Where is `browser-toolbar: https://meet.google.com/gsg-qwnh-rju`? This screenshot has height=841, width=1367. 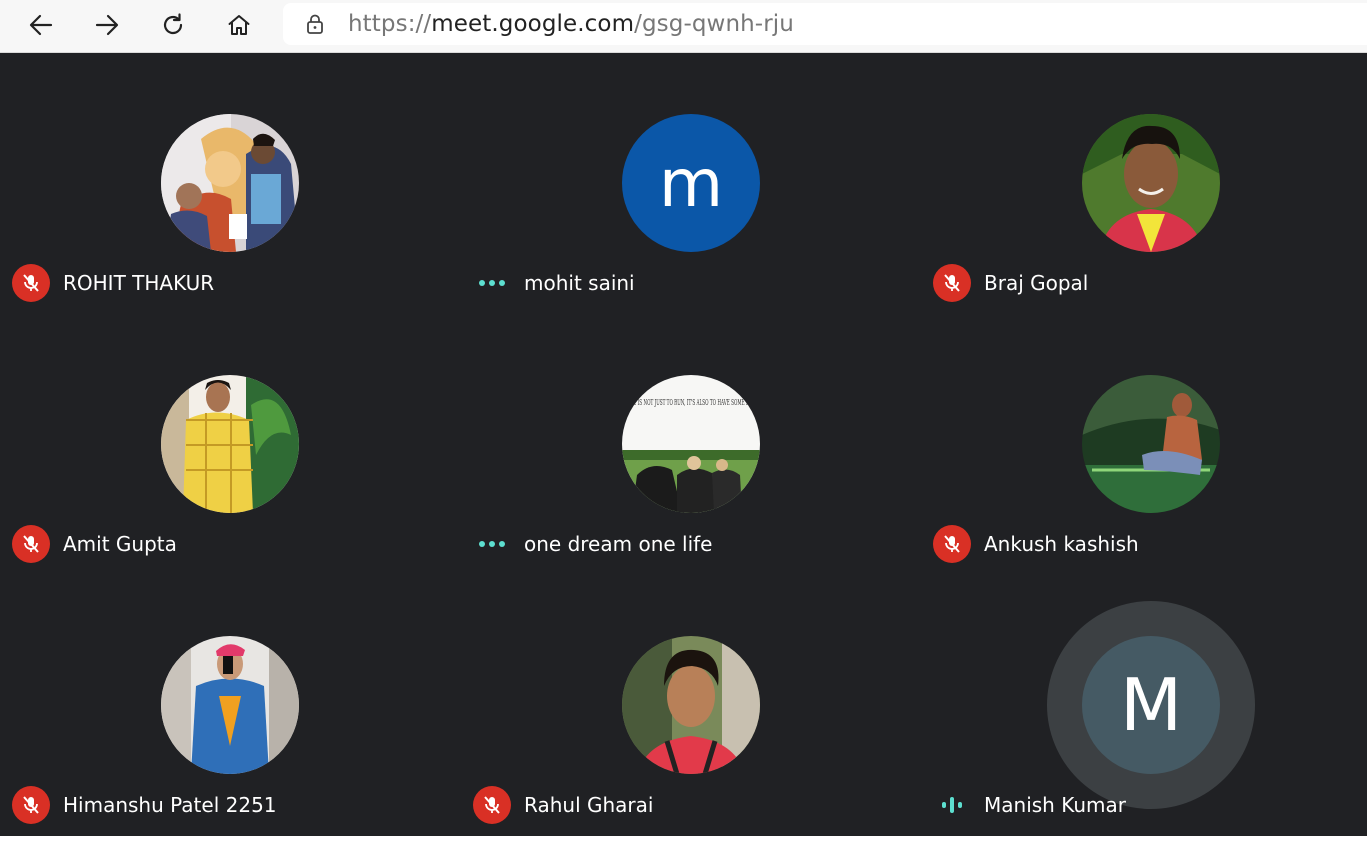
browser-toolbar: https://meet.google.com/gsg-qwnh-rju is located at coordinates (683, 26).